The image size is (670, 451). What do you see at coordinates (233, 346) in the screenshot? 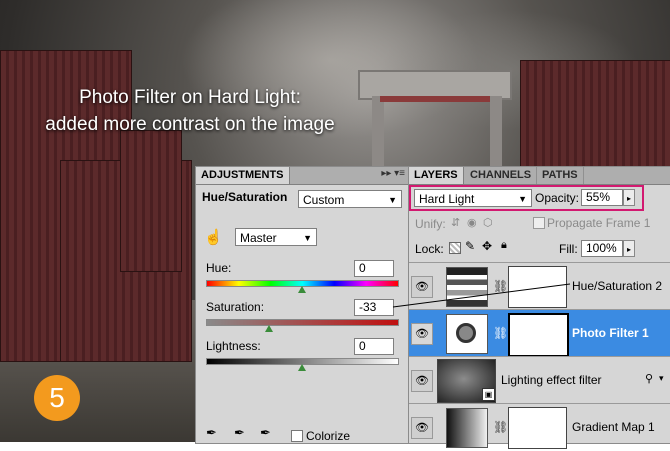
I see `lightness-label: Lightness:` at bounding box center [233, 346].